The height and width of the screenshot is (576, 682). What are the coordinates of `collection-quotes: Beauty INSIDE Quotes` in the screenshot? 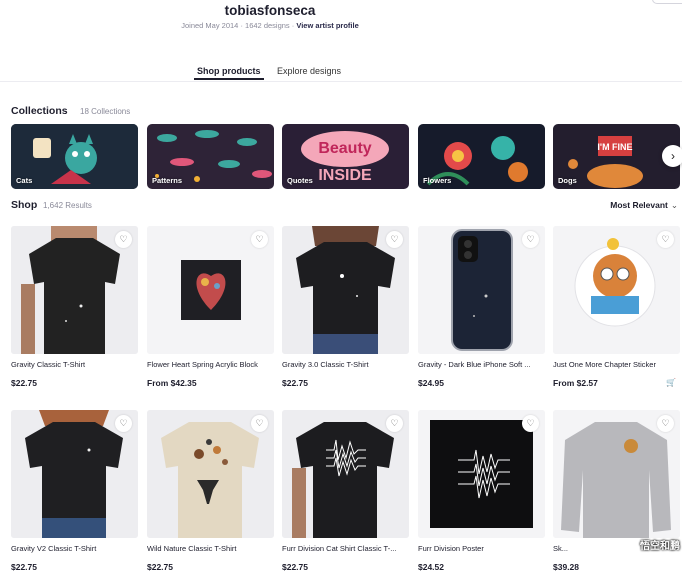 It's located at (345, 156).